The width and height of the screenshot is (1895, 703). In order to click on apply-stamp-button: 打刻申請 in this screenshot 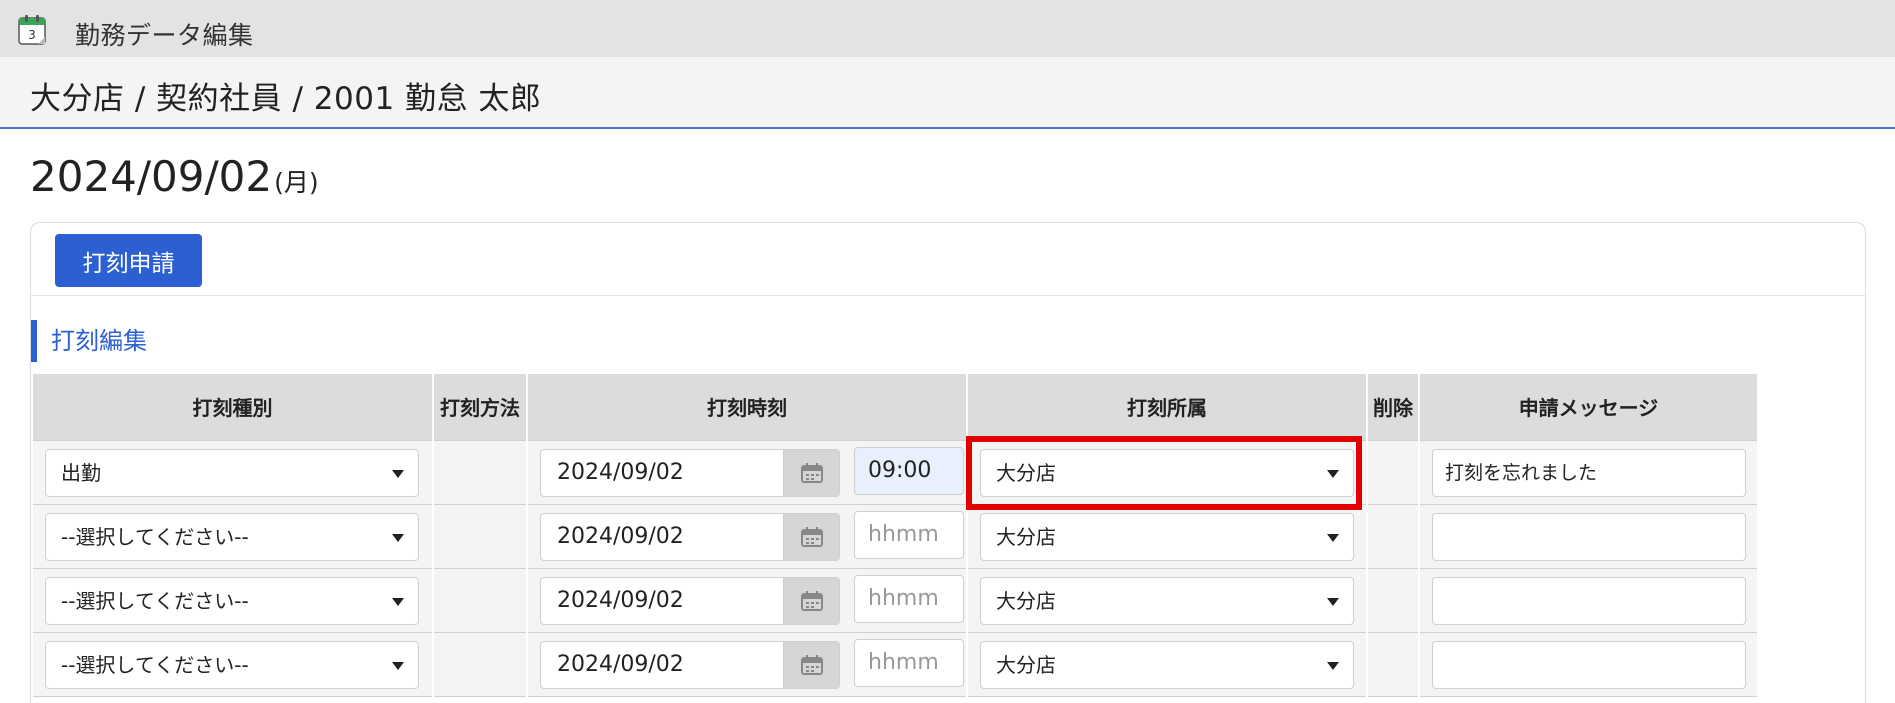, I will do `click(128, 260)`.